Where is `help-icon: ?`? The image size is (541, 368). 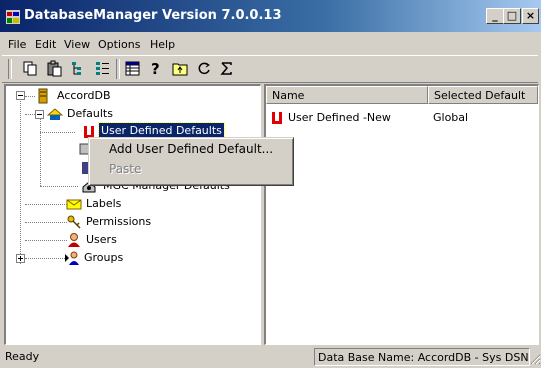
help-icon: ? is located at coordinates (155, 68).